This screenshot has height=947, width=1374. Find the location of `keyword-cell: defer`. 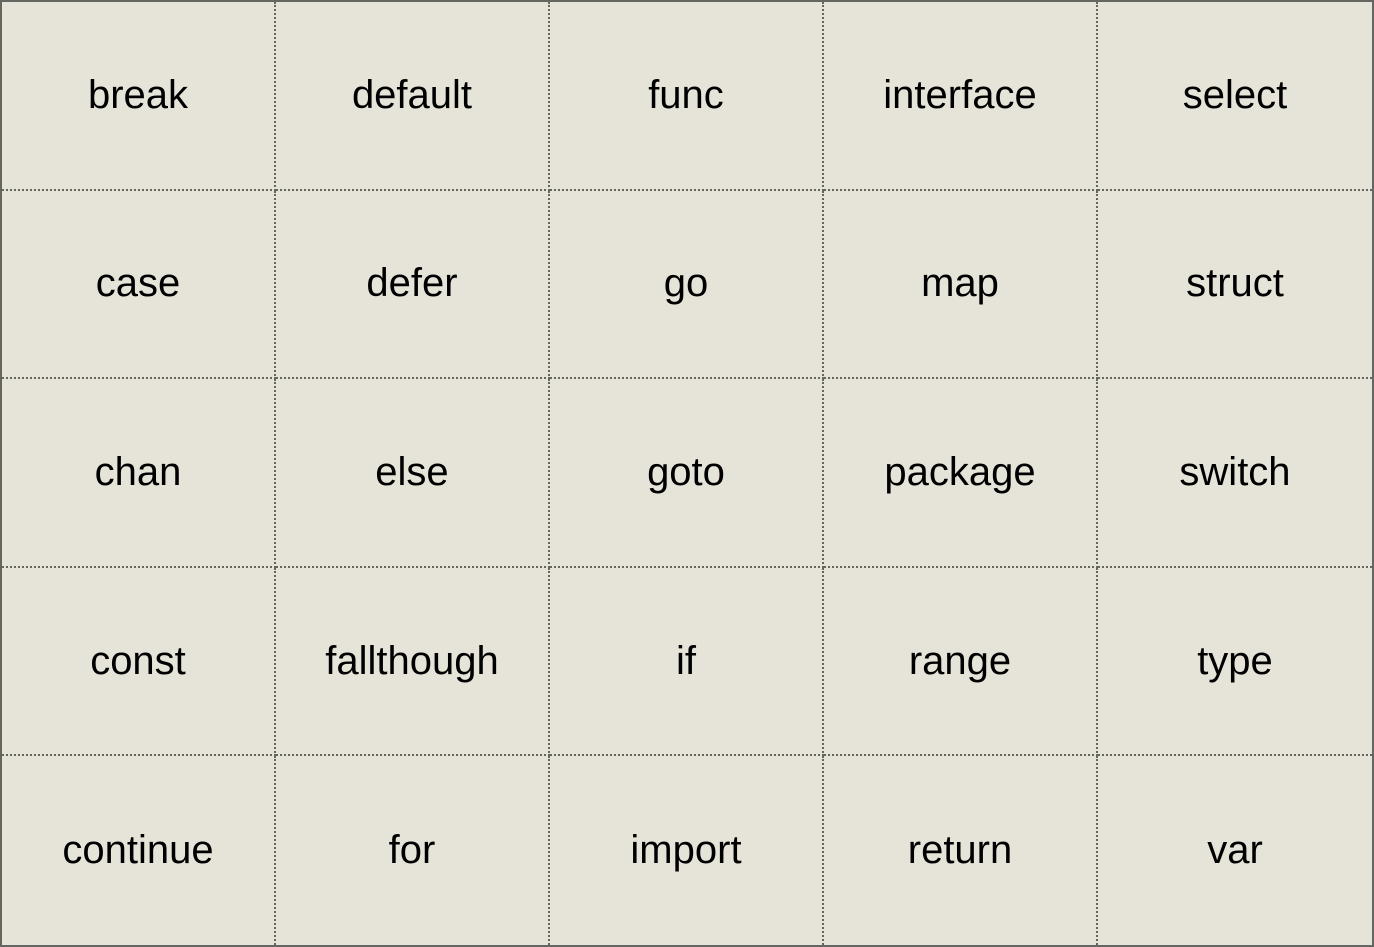

keyword-cell: defer is located at coordinates (413, 285).